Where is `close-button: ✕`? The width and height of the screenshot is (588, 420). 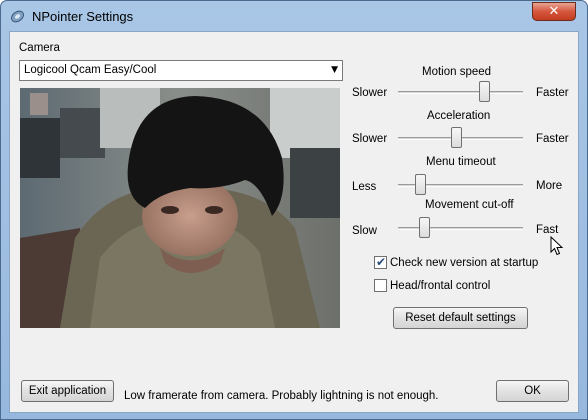 close-button: ✕ is located at coordinates (554, 11).